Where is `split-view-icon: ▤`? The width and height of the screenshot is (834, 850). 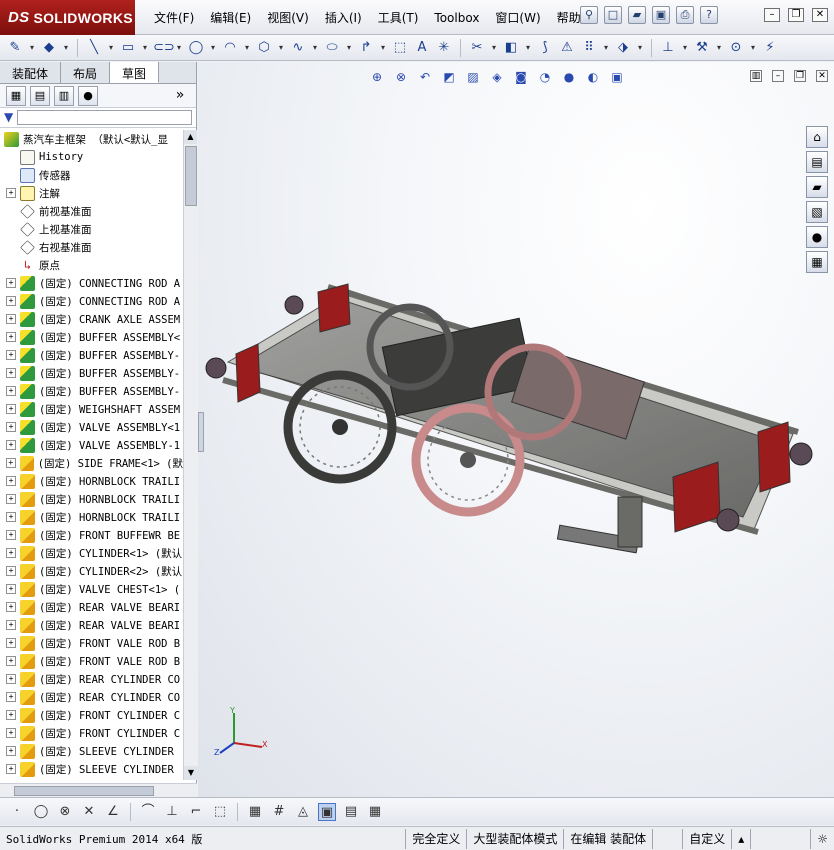 split-view-icon: ▤ is located at coordinates (351, 812).